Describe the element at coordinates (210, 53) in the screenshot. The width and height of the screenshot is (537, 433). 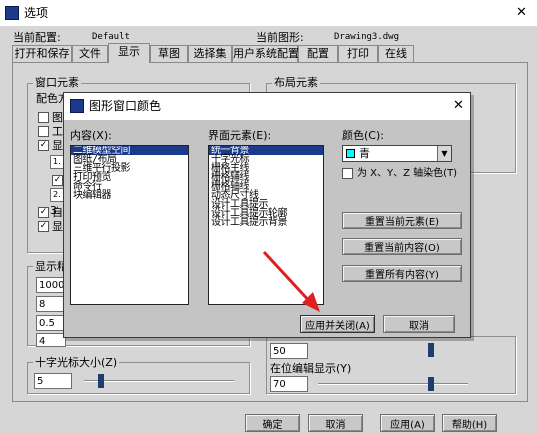
I see `tab-selection: 选择集` at that location.